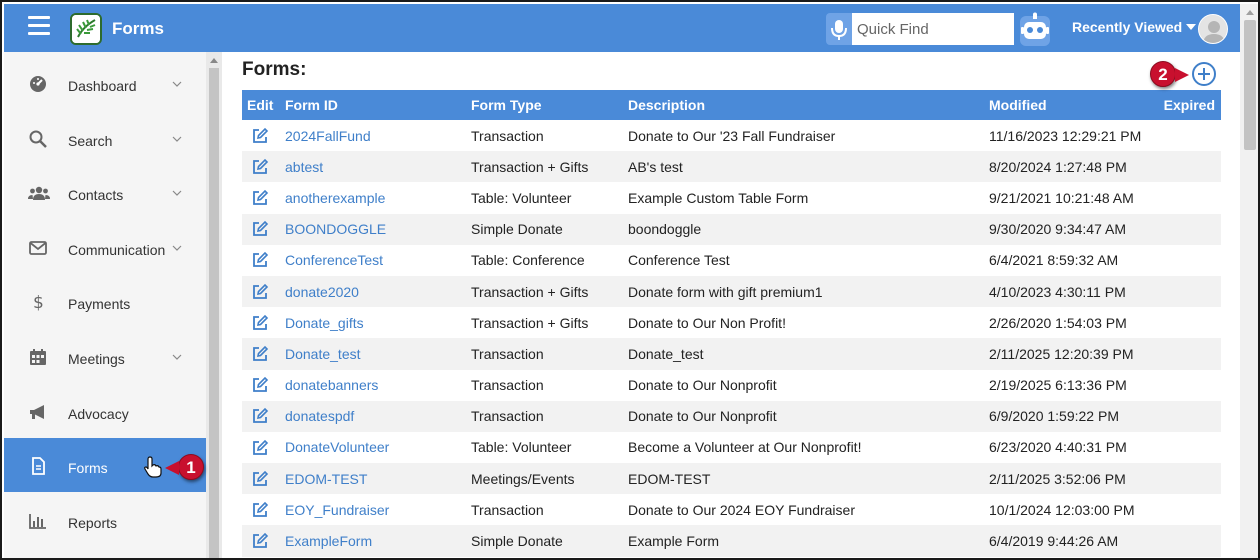  Describe the element at coordinates (105, 192) in the screenshot. I see `sidebar-item-contacts: Contacts` at that location.